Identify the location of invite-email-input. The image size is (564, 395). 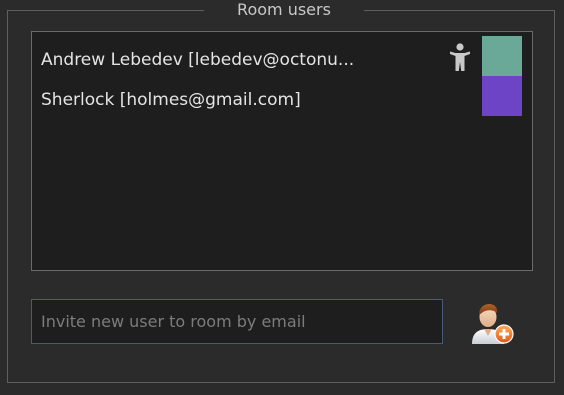
(237, 321).